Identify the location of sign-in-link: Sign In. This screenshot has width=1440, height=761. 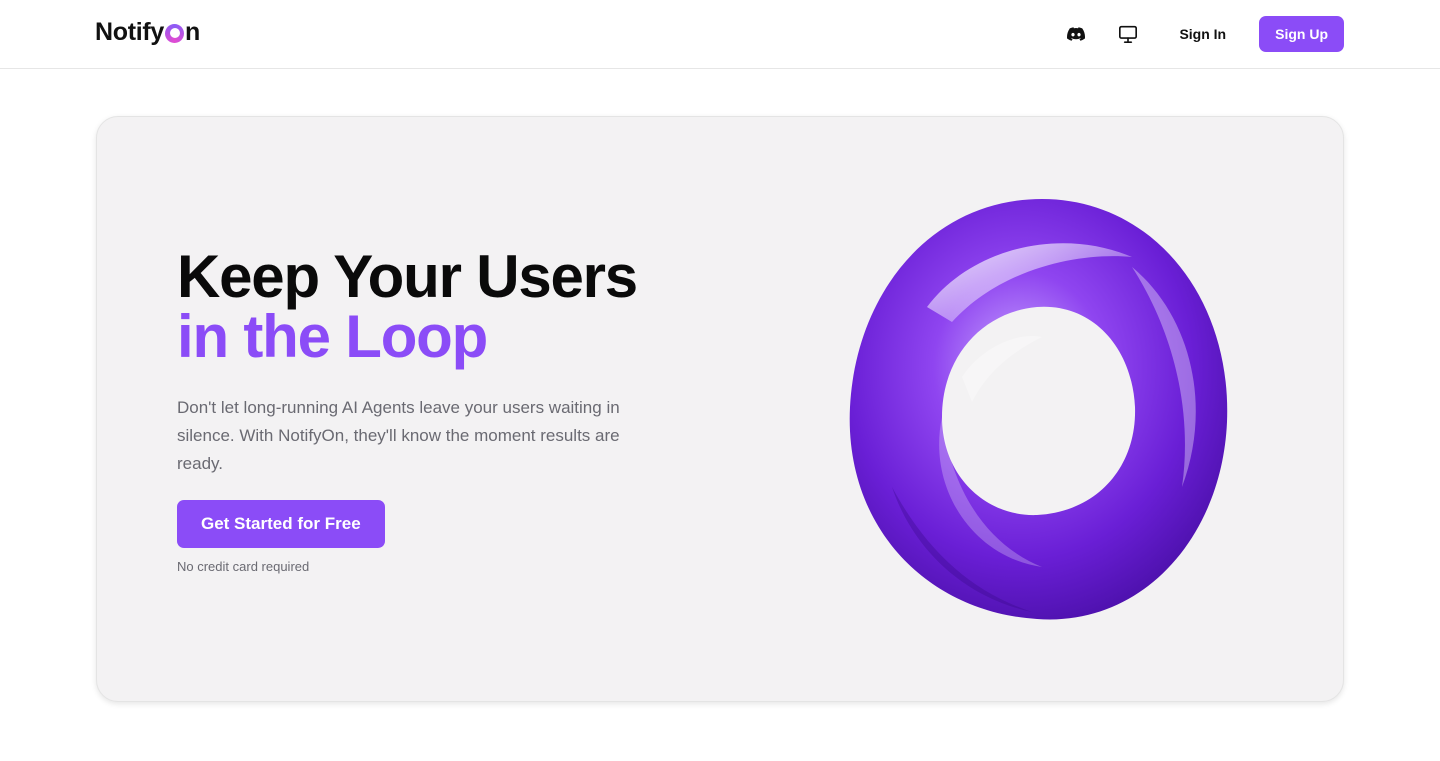
(1202, 34).